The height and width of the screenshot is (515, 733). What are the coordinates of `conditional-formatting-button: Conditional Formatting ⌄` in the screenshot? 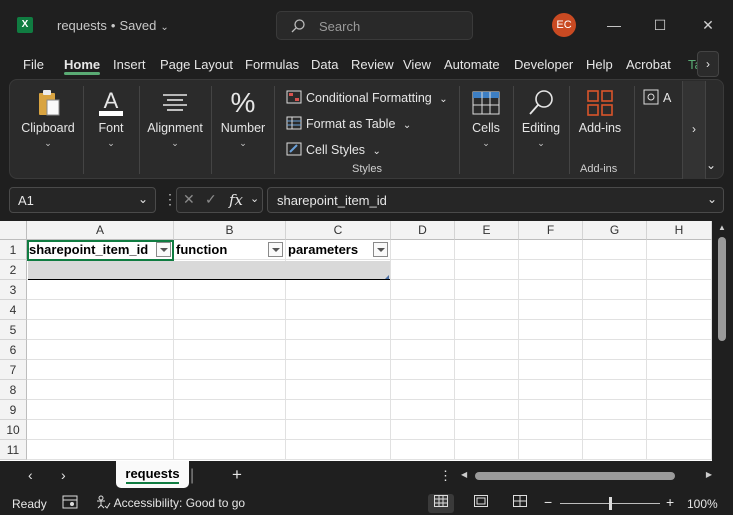 It's located at (367, 97).